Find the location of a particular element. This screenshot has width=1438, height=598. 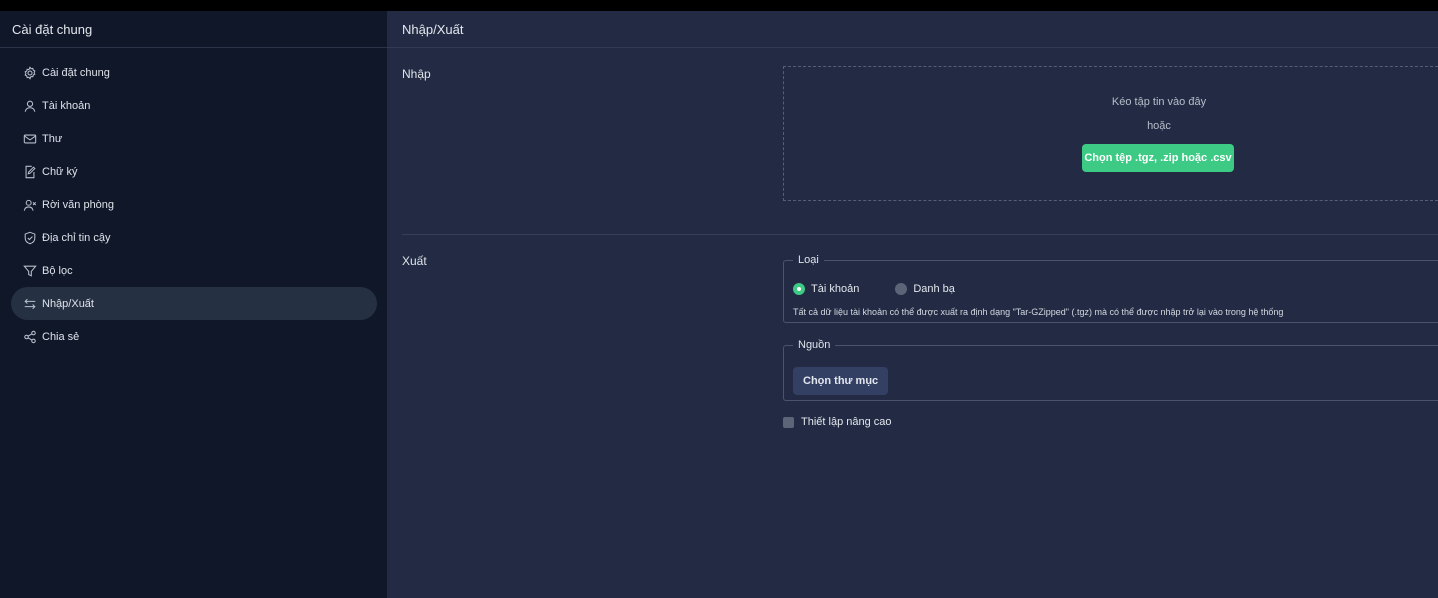

sidebar-item-label: Nhập/Xuất is located at coordinates (68, 303).